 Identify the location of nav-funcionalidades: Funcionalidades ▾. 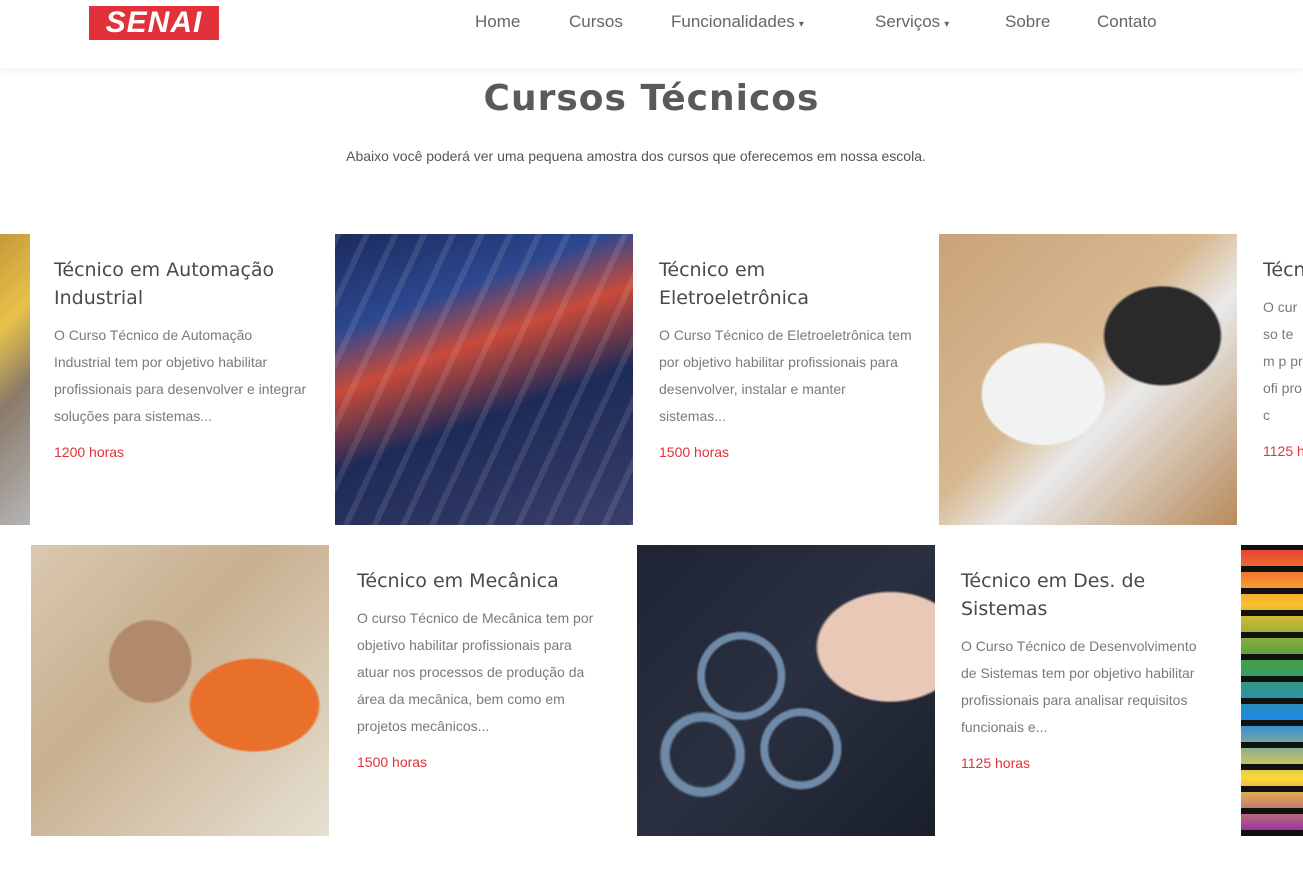
(737, 22).